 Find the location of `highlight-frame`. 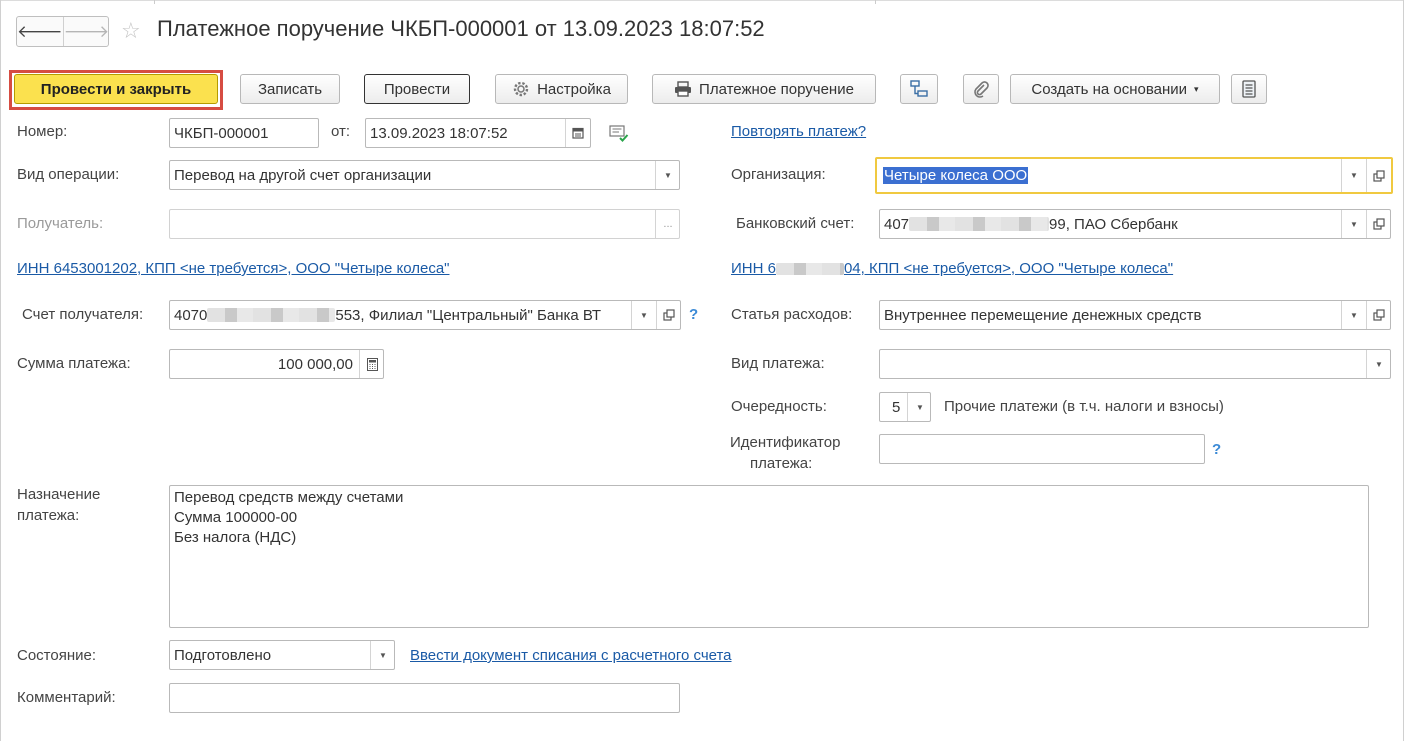

highlight-frame is located at coordinates (116, 90).